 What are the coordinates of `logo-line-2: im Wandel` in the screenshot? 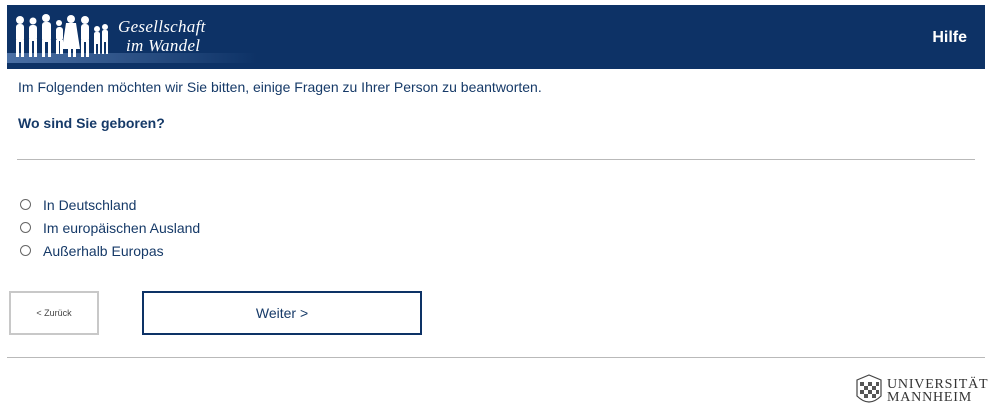 It's located at (163, 45).